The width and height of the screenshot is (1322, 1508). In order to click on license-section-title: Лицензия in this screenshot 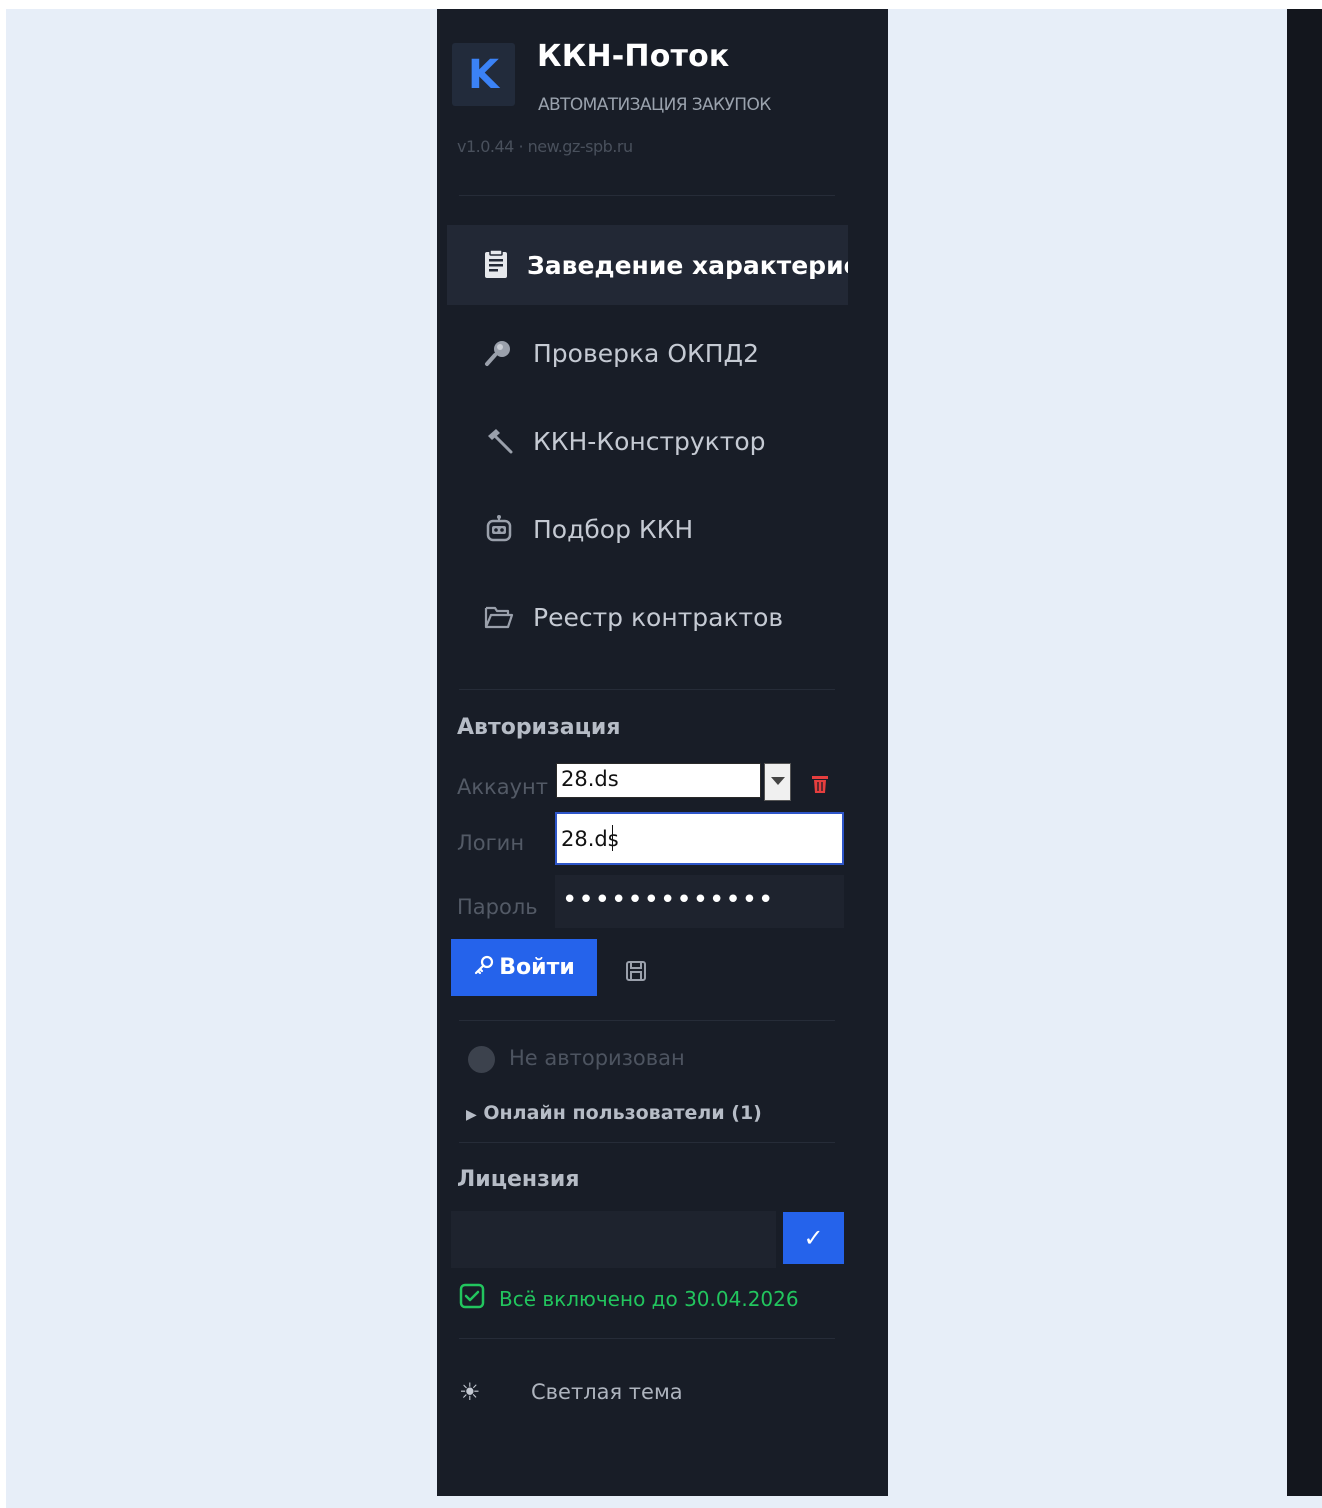, I will do `click(518, 1179)`.